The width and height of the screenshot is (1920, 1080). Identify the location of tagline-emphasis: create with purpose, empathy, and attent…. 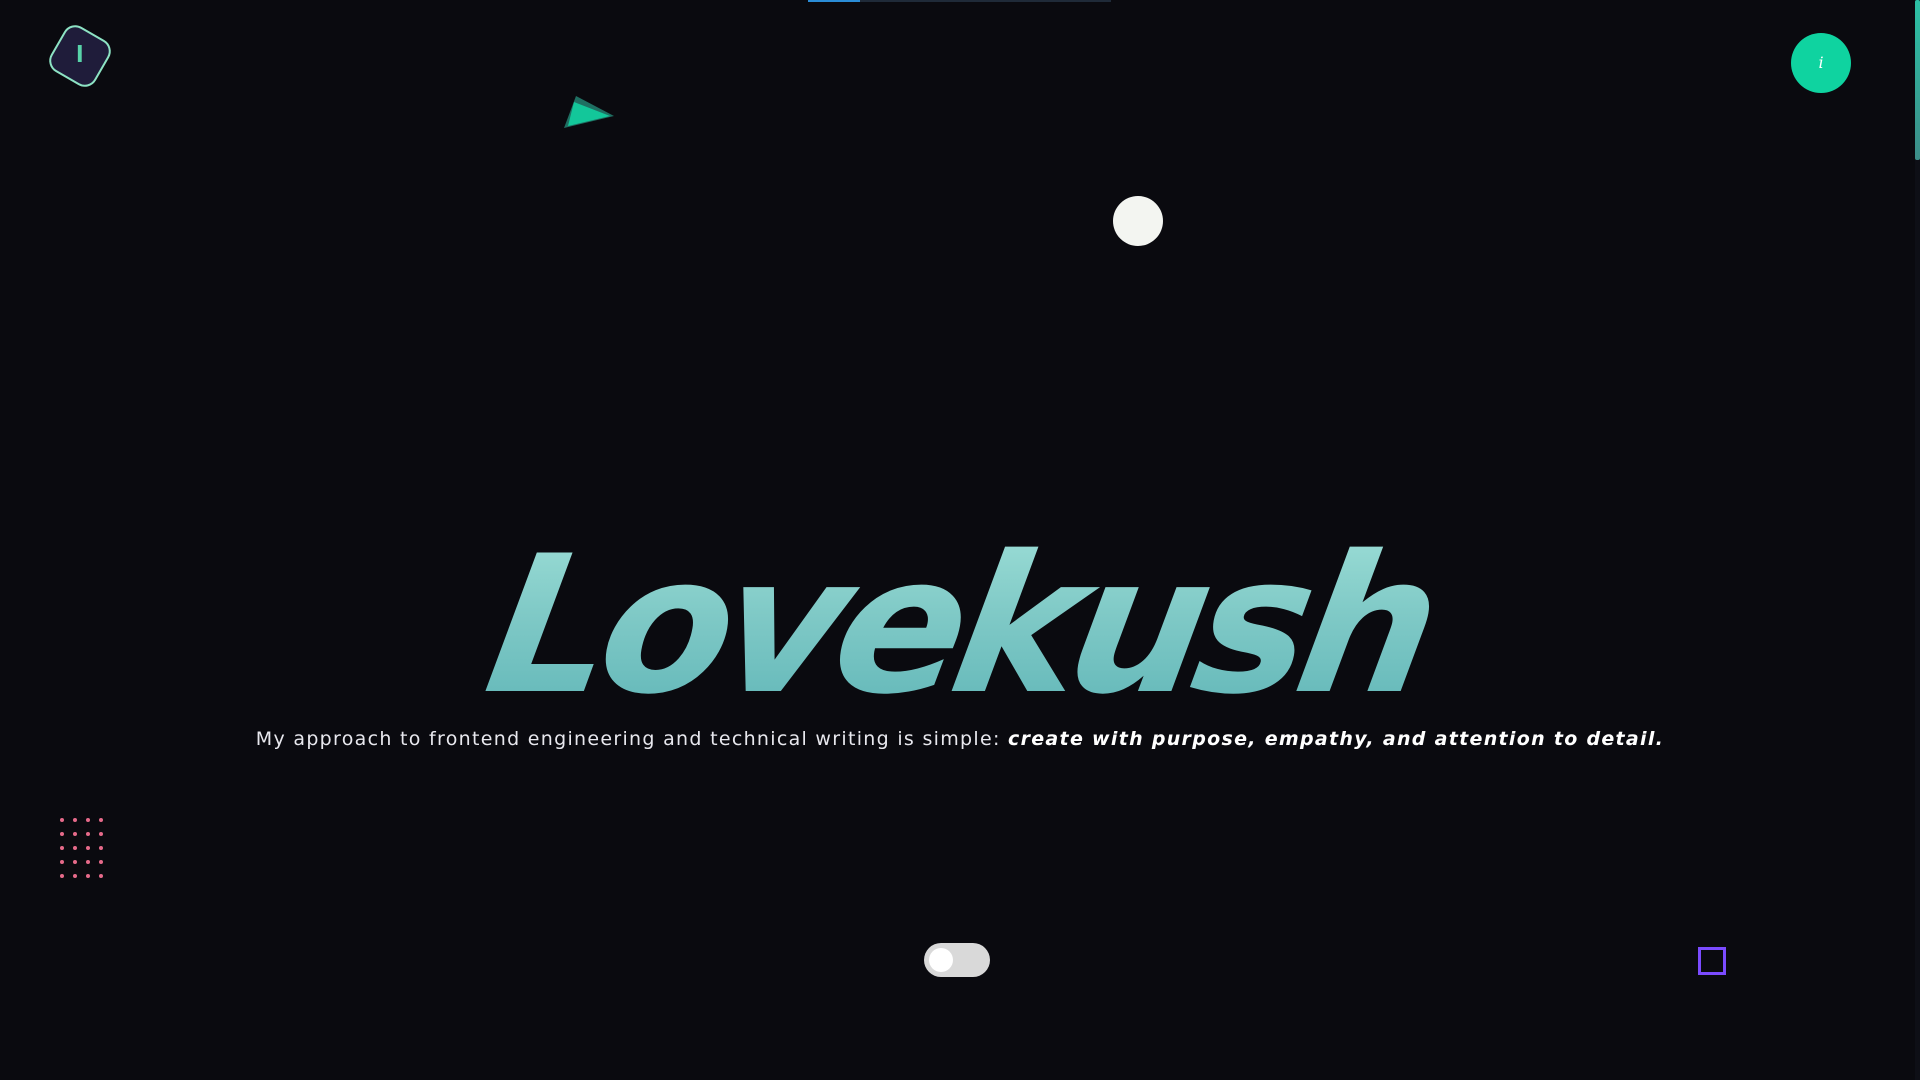
(1336, 739).